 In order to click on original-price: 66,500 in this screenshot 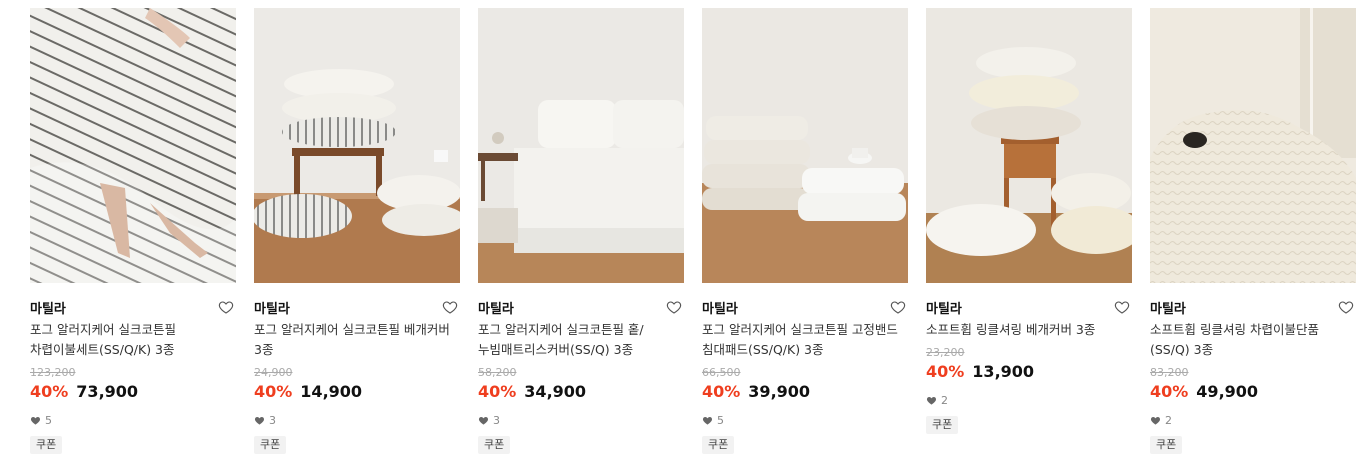, I will do `click(721, 372)`.